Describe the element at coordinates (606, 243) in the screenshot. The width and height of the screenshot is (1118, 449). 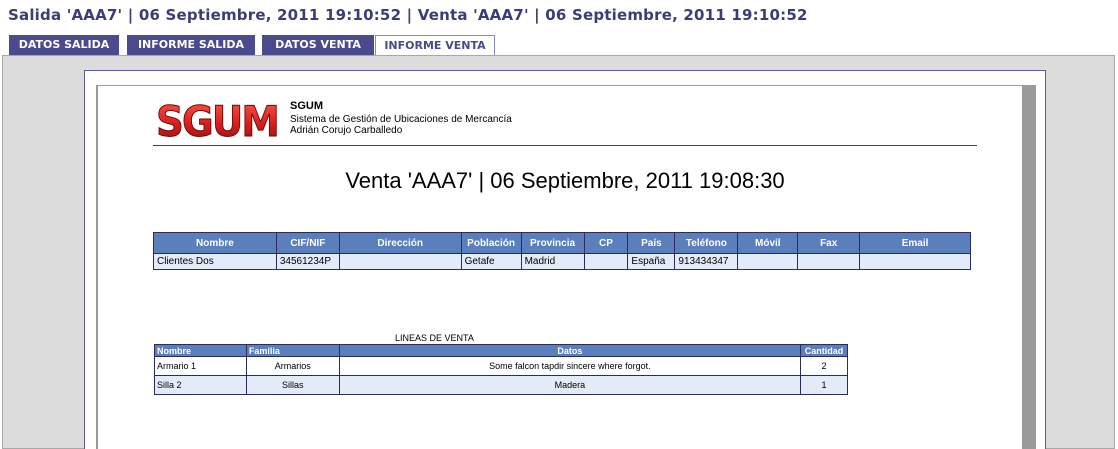
I see `client-col-cp: CP` at that location.